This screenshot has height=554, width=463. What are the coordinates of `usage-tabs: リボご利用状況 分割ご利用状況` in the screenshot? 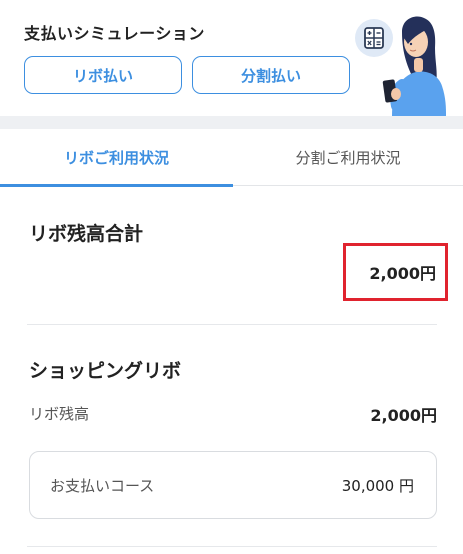 It's located at (231, 158).